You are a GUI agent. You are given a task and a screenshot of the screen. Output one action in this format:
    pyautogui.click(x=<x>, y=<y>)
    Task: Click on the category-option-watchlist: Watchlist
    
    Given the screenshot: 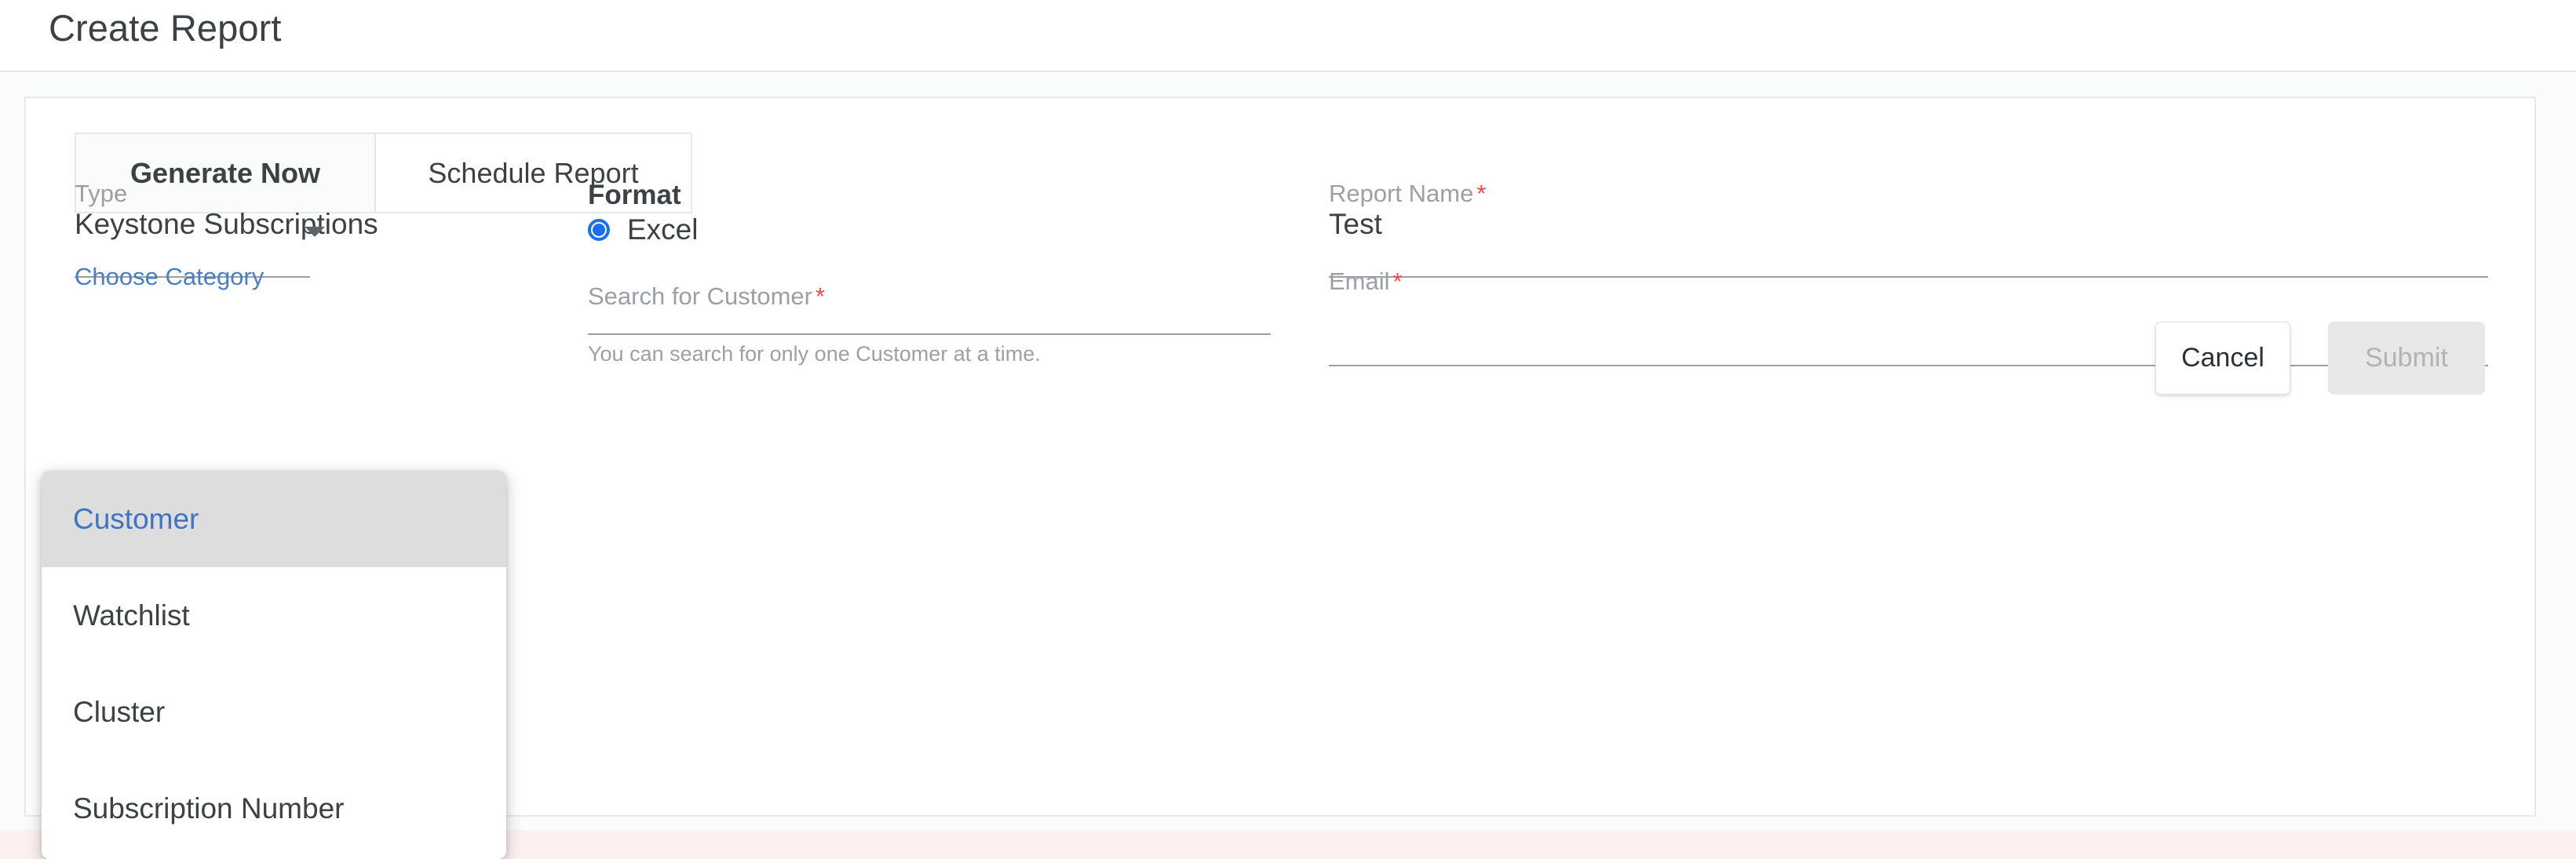 What is the action you would take?
    pyautogui.click(x=274, y=615)
    